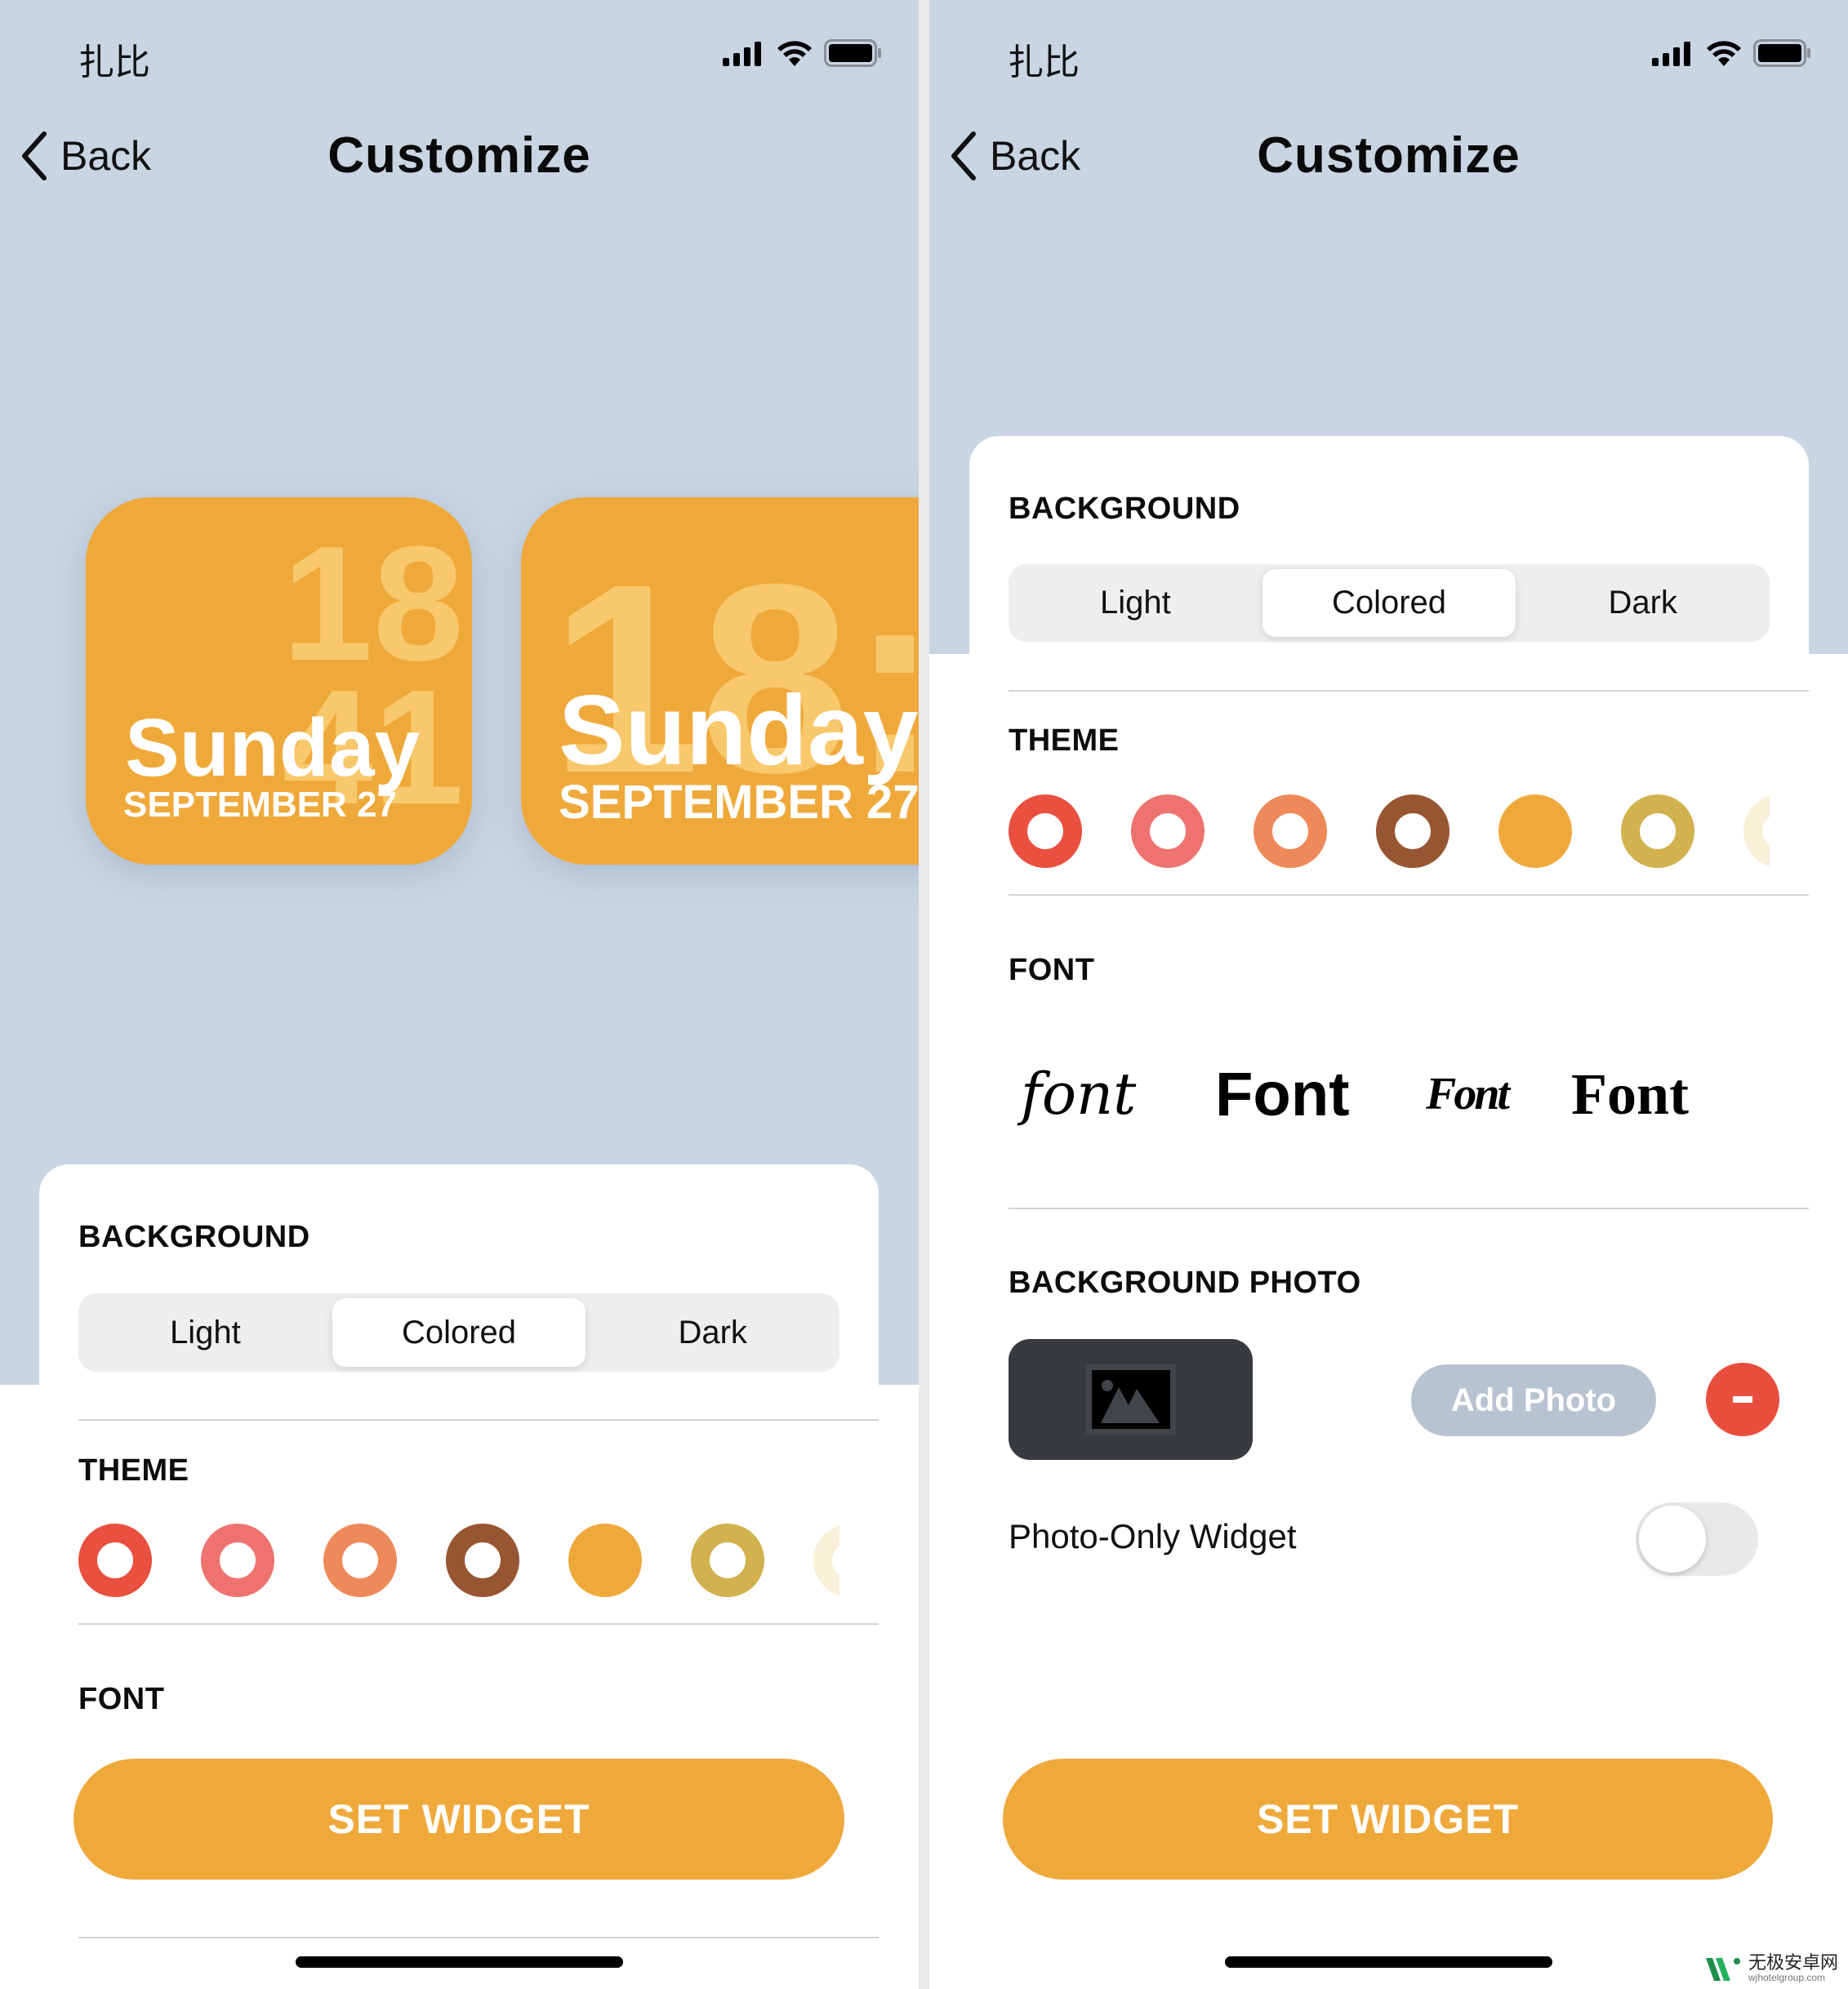 This screenshot has width=1848, height=1989. Describe the element at coordinates (1079, 1094) in the screenshot. I see `font-option-script: font` at that location.